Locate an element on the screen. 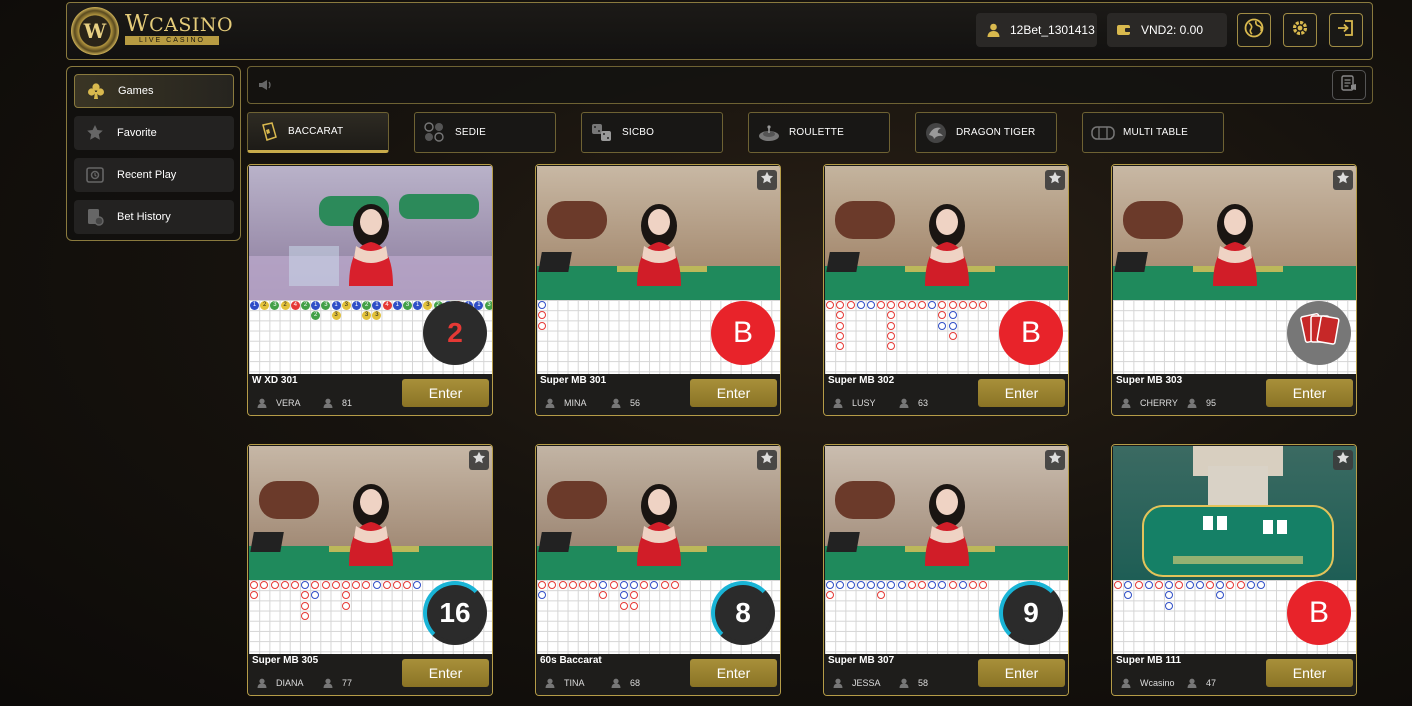  table-card: 8 60s Baccarat TINA 68 Enter is located at coordinates (658, 570).